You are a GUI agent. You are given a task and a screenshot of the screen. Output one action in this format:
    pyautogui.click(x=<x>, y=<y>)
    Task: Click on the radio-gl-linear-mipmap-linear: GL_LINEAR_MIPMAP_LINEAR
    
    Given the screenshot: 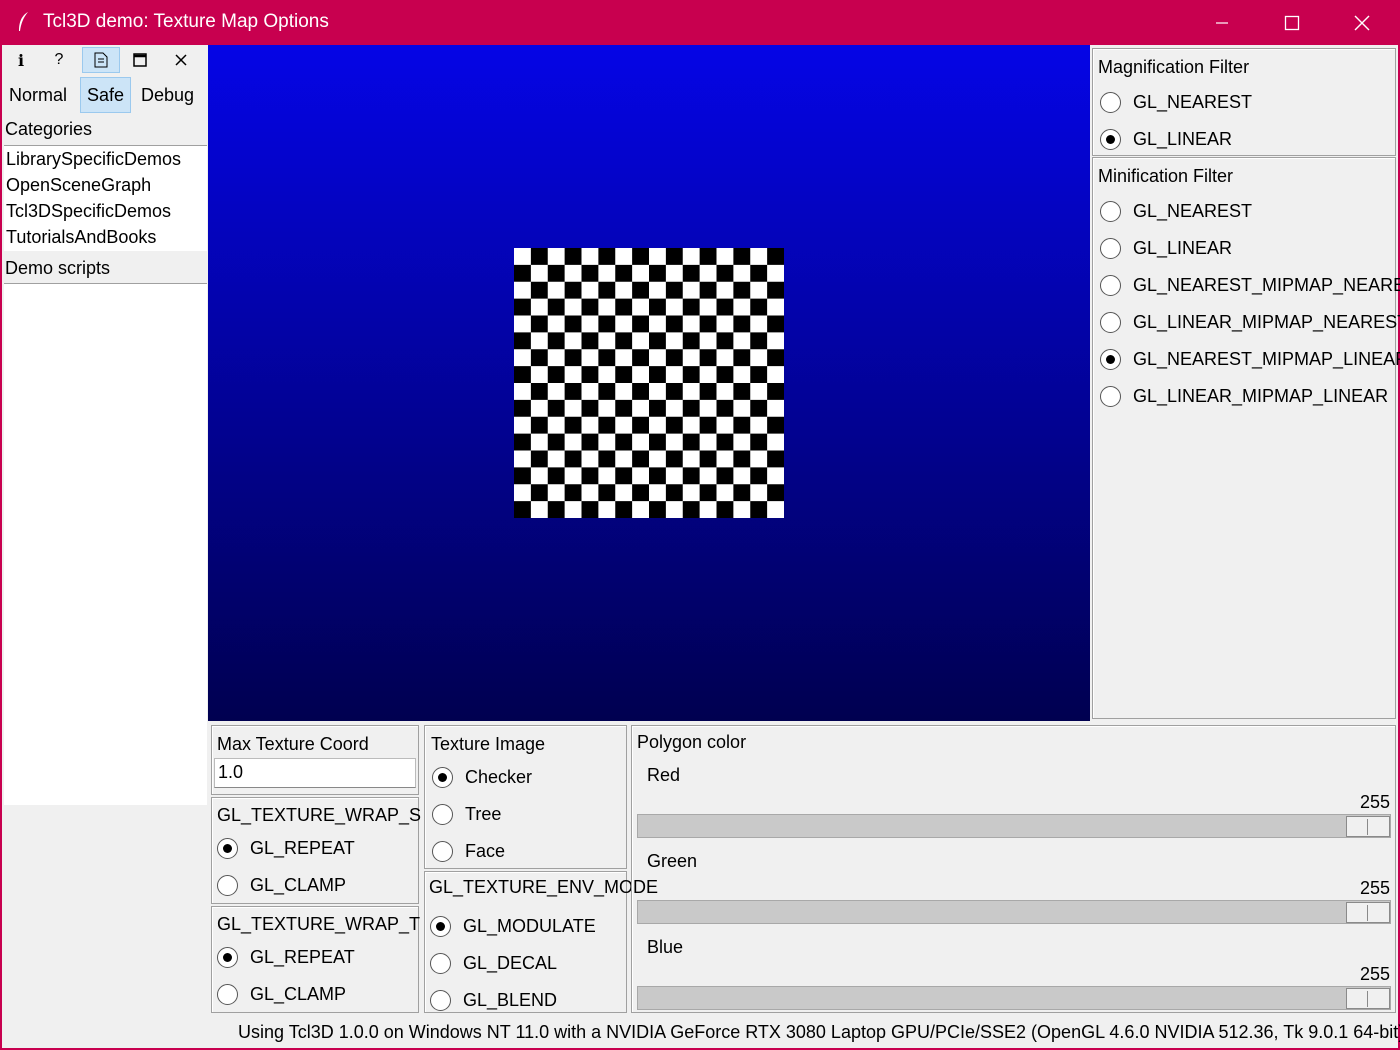 What is the action you would take?
    pyautogui.click(x=1244, y=396)
    